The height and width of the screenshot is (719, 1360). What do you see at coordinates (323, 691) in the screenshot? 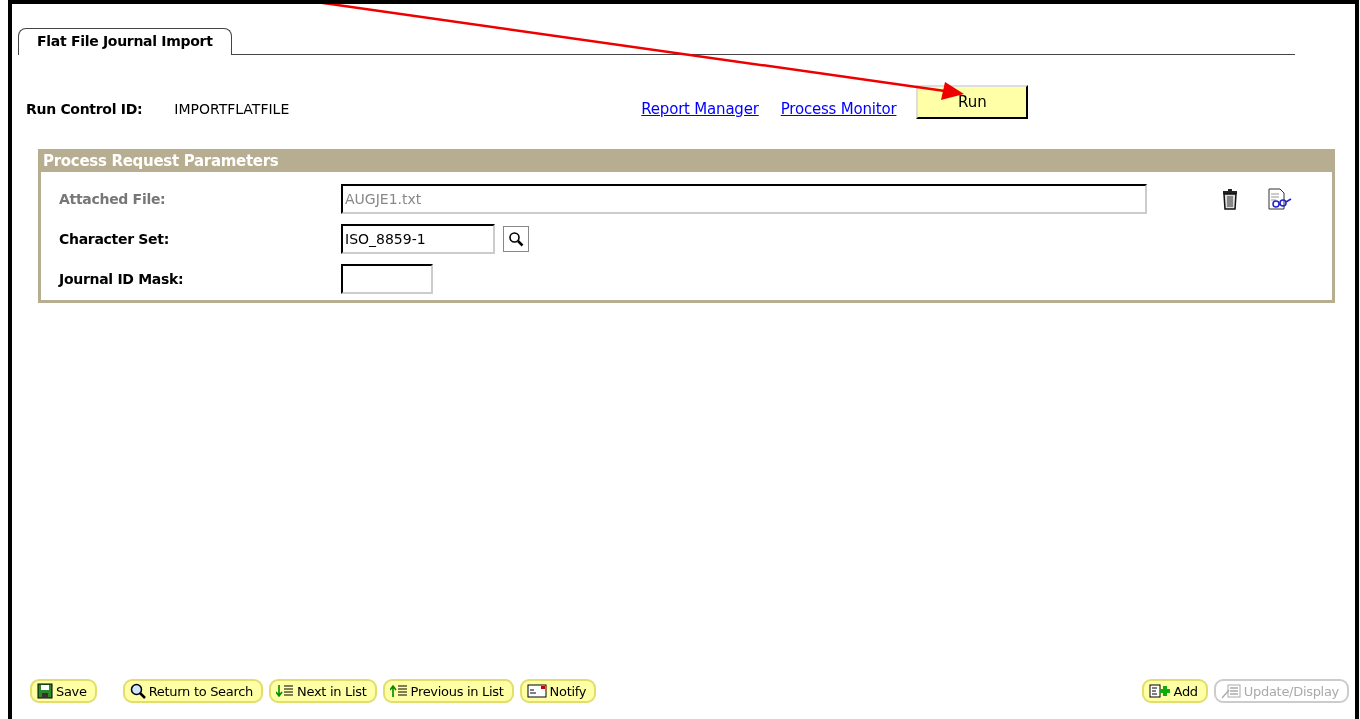
I see `toolbar-button: Next in List` at bounding box center [323, 691].